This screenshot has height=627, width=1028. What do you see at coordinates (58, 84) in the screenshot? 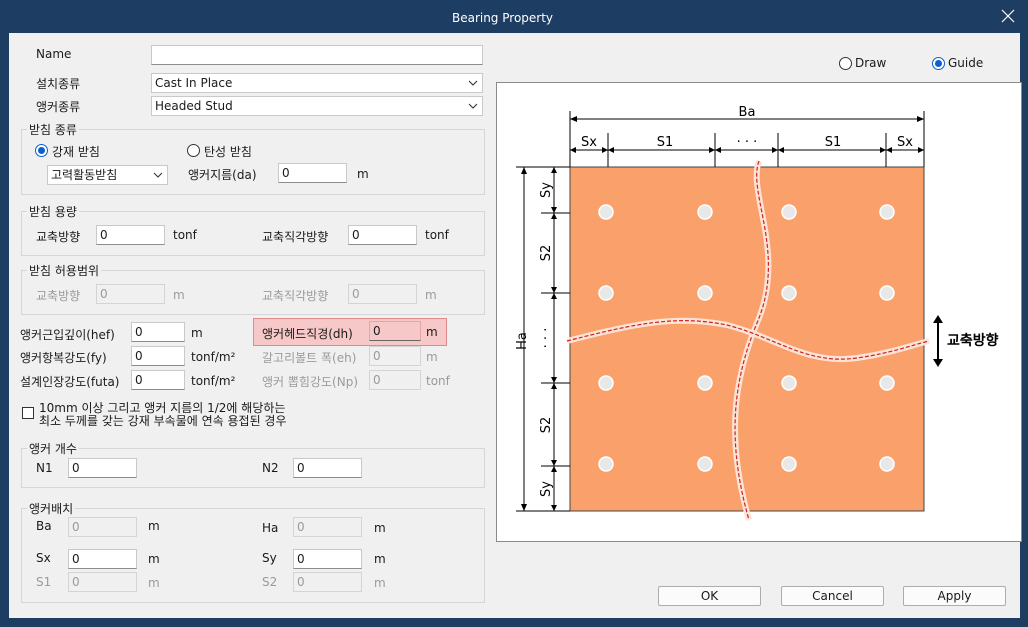
I see `install-type-label: 설치종류` at bounding box center [58, 84].